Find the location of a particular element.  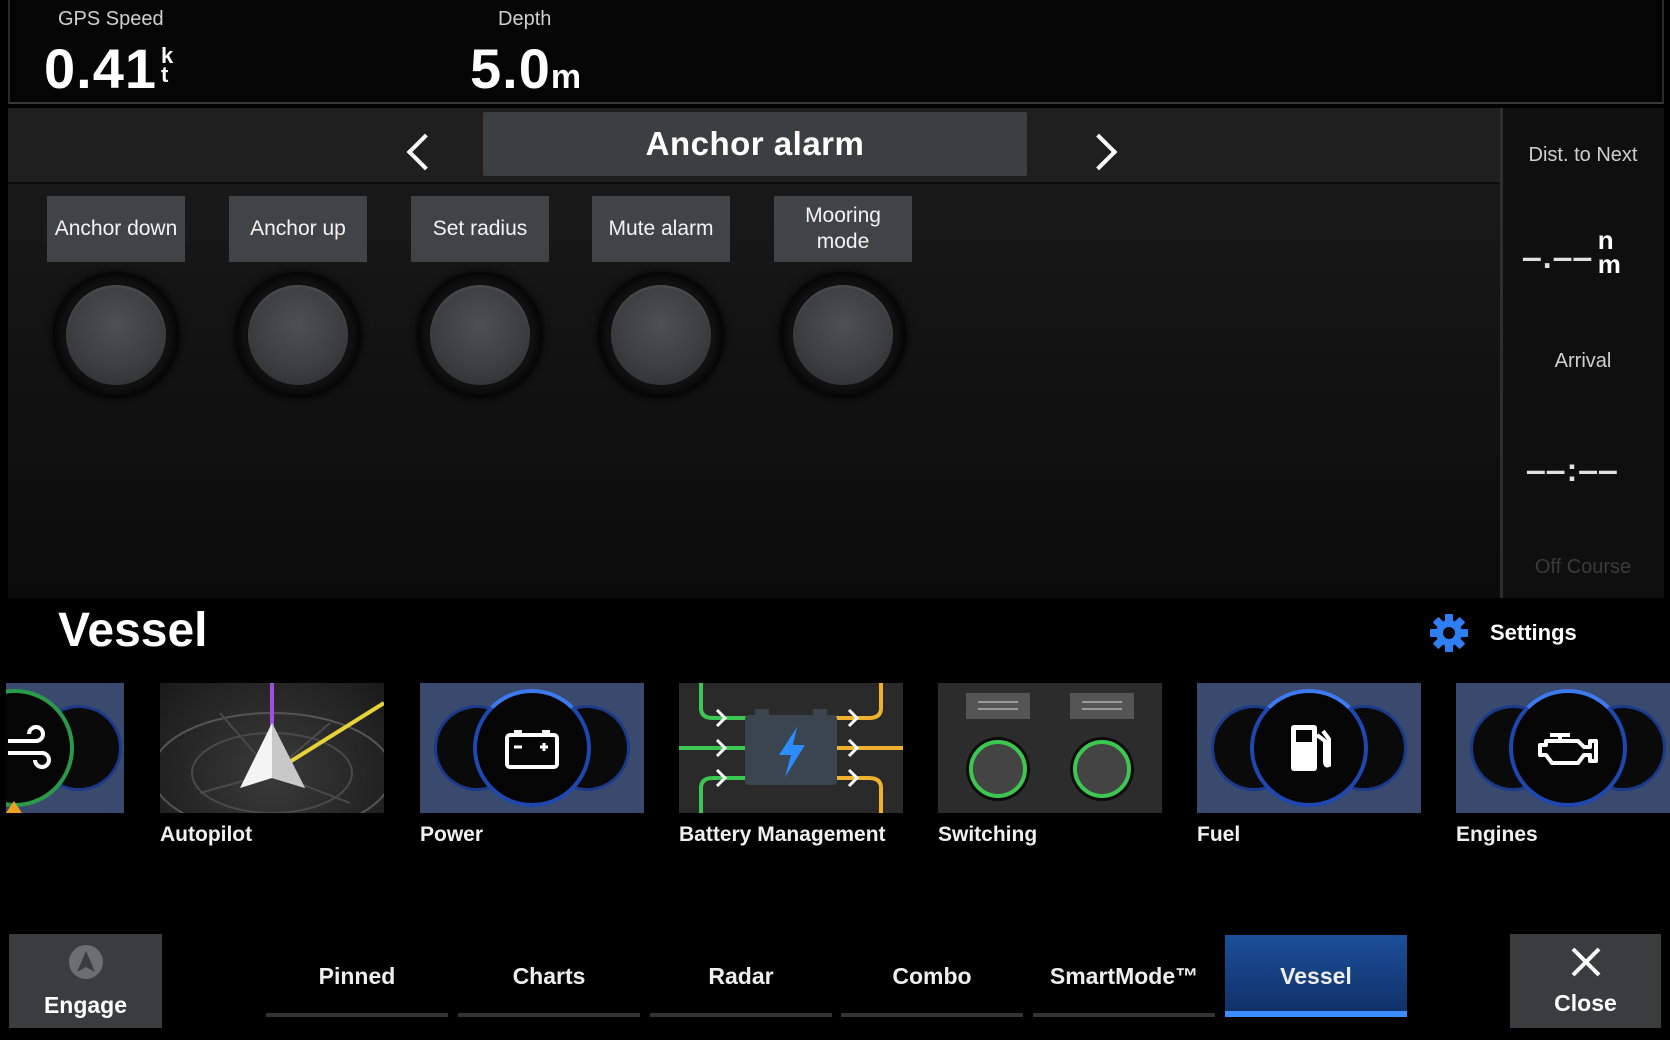

fuel-pump-icon is located at coordinates (1311, 748).